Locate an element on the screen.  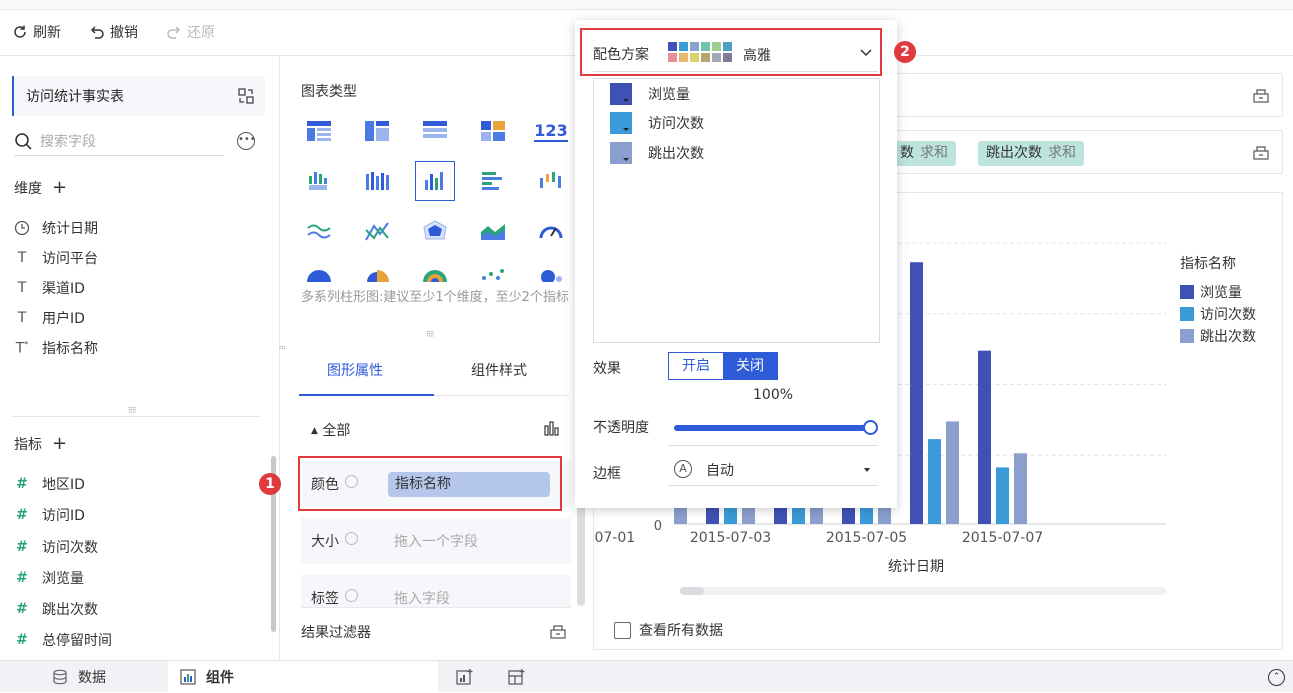
chart-type-kpi-icon: 123 is located at coordinates (551, 131).